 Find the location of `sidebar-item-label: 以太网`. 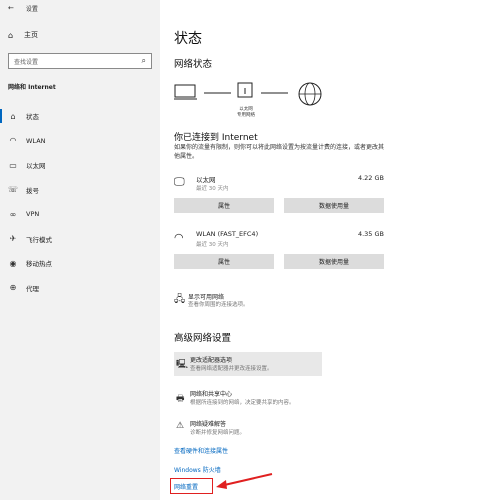

sidebar-item-label: 以太网 is located at coordinates (36, 166).